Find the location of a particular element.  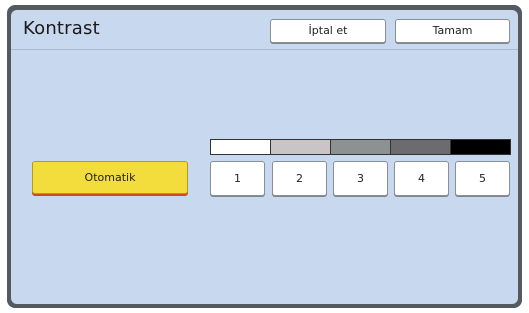

dialog-header: Kontrast İptal et Tamam is located at coordinates (264, 30).